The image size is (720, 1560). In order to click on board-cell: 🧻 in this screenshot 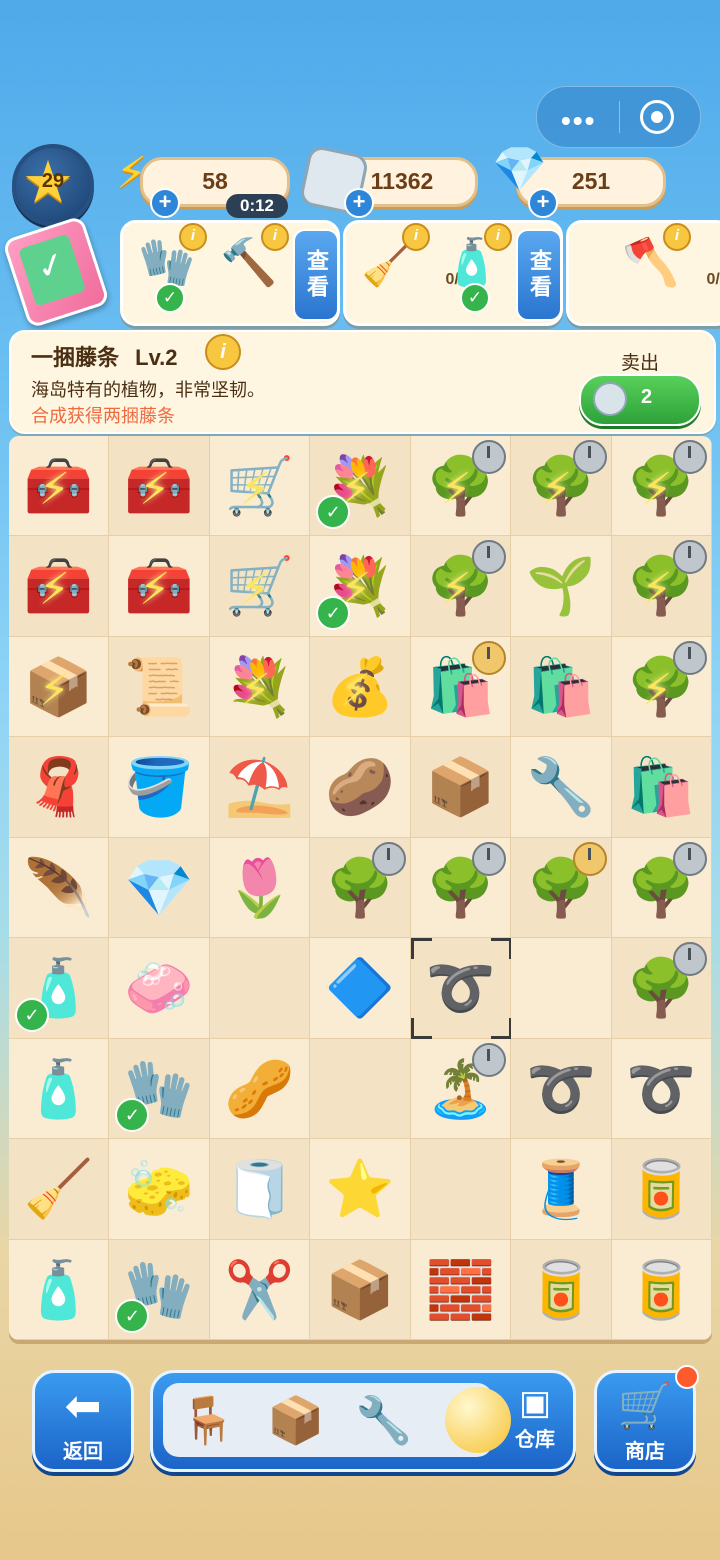, I will do `click(260, 1189)`.